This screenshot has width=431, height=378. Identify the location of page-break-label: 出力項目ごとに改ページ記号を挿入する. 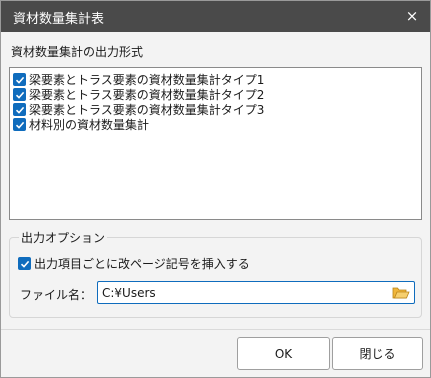
(142, 264).